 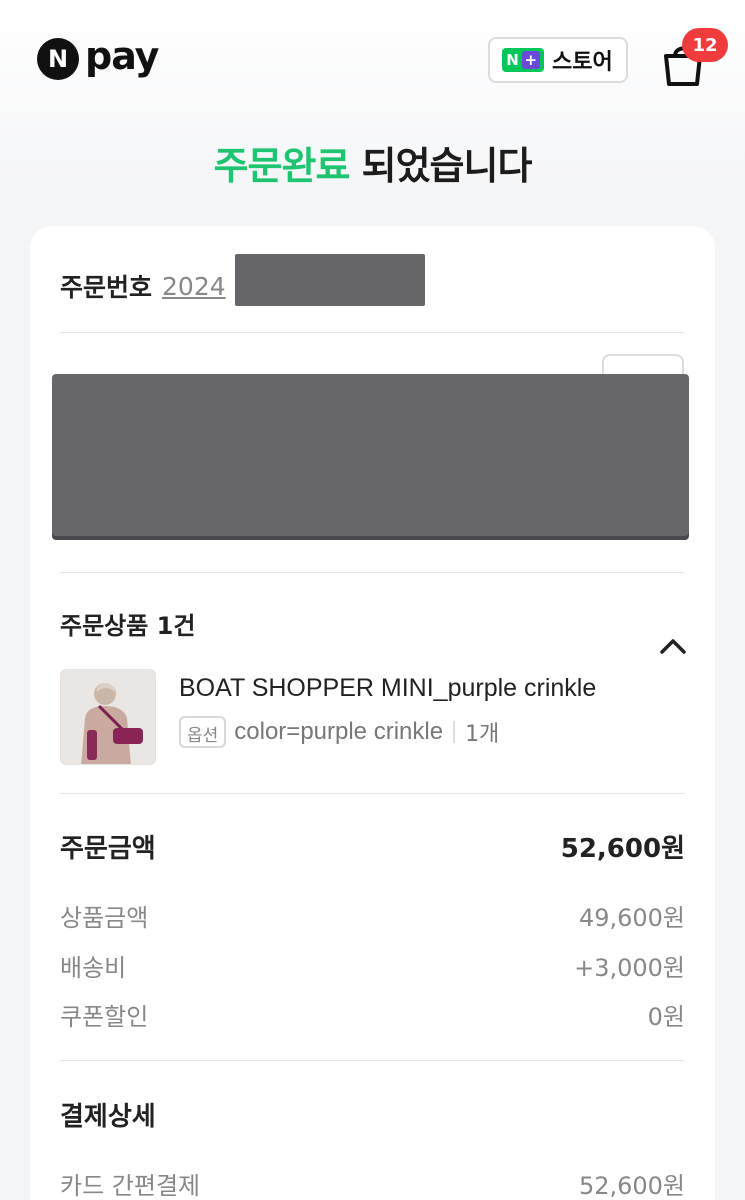 I want to click on order-number-label: 주문번호, so click(x=106, y=287).